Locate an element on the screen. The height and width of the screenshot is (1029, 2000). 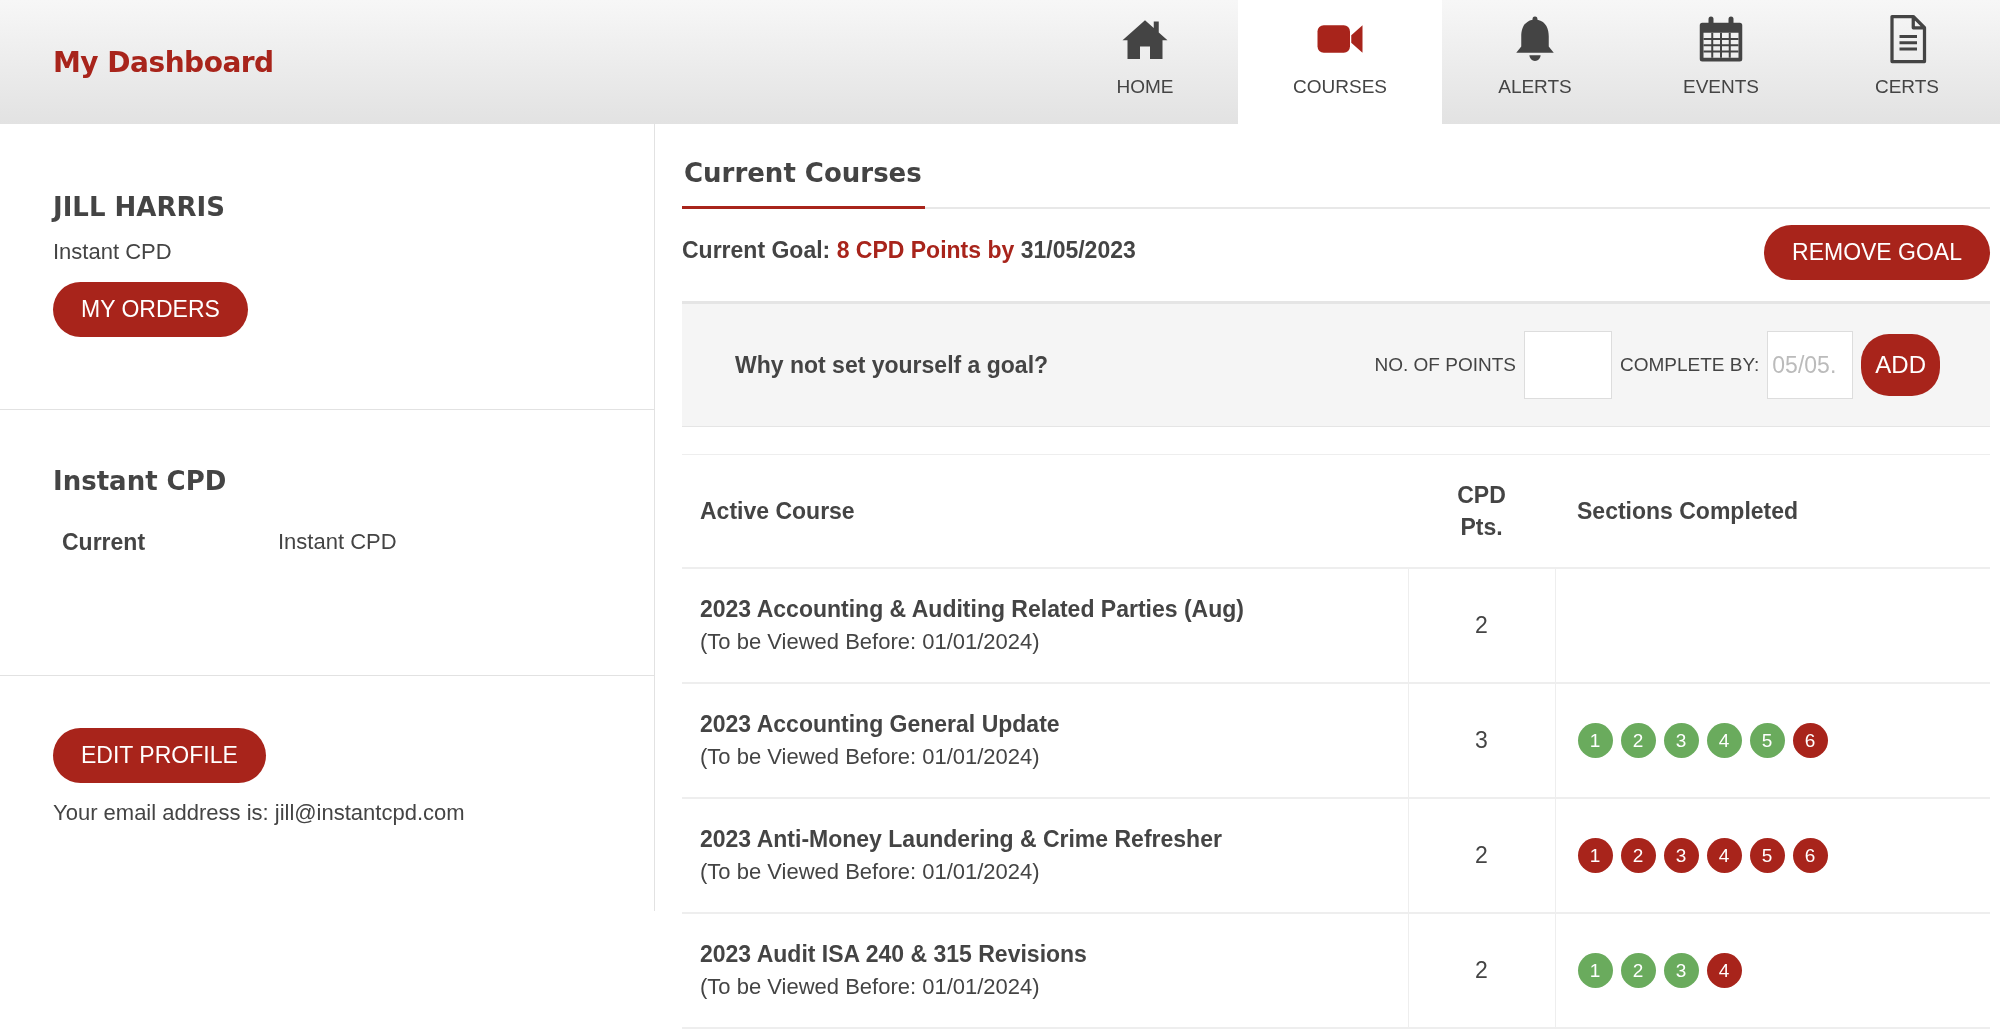
nav-tab: EVENTS is located at coordinates (1721, 62).